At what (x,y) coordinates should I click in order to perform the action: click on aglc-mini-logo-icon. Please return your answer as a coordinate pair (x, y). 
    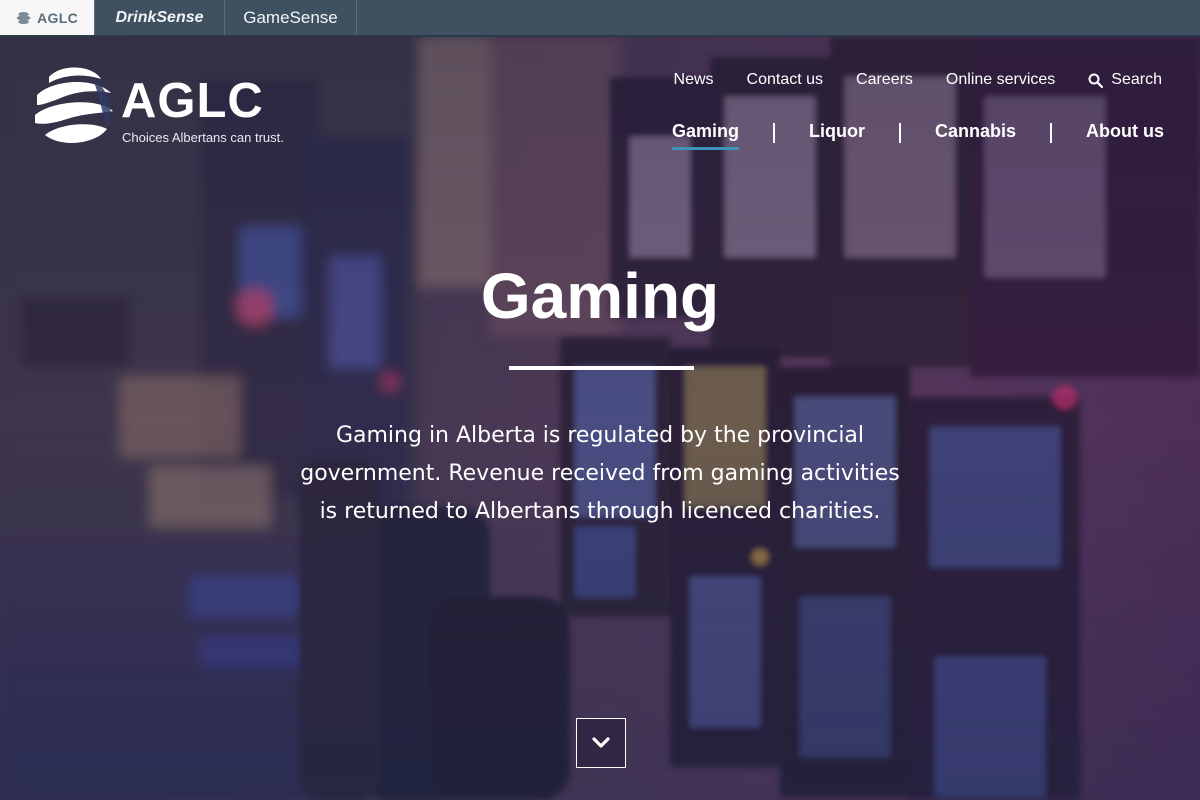
    Looking at the image, I should click on (23, 17).